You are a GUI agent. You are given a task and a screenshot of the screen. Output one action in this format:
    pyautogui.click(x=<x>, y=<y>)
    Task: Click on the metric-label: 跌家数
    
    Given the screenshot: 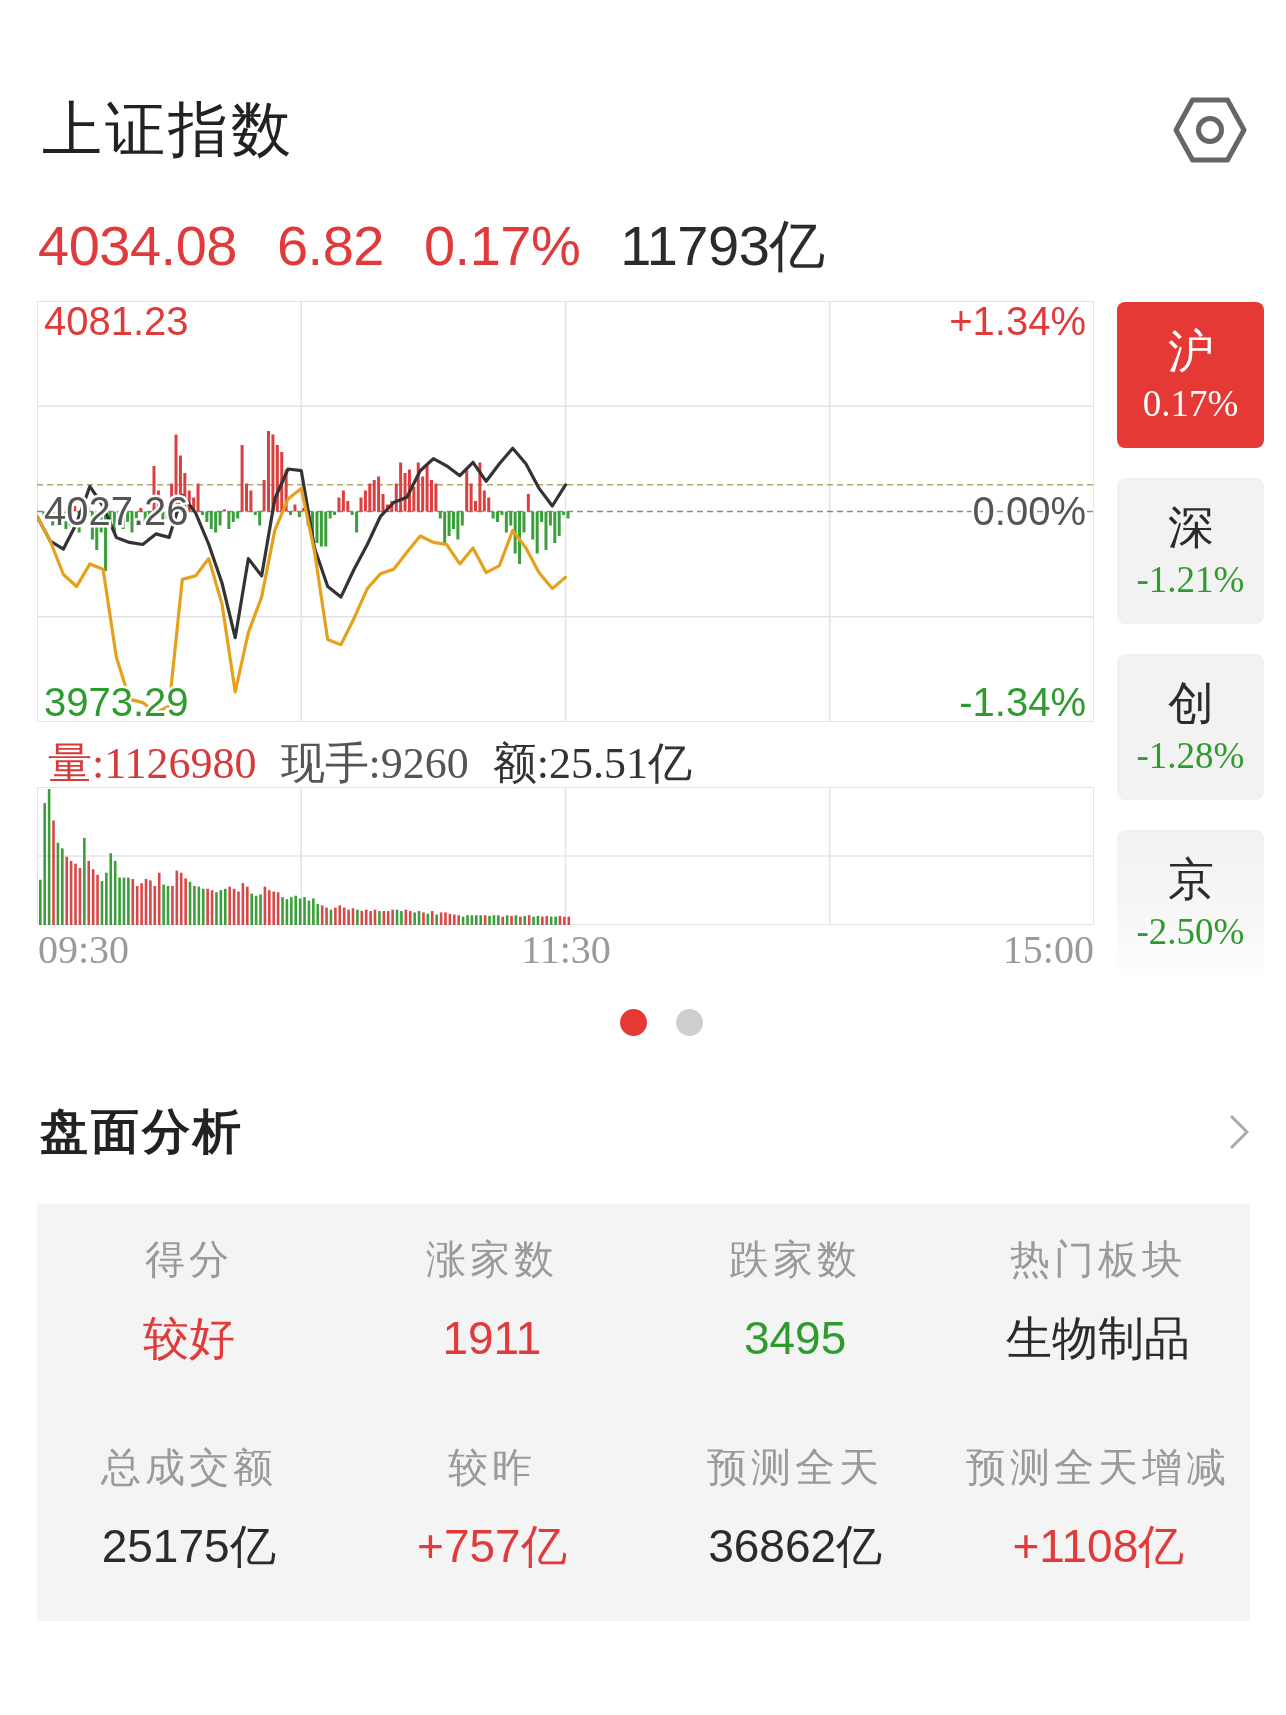 What is the action you would take?
    pyautogui.click(x=795, y=1260)
    